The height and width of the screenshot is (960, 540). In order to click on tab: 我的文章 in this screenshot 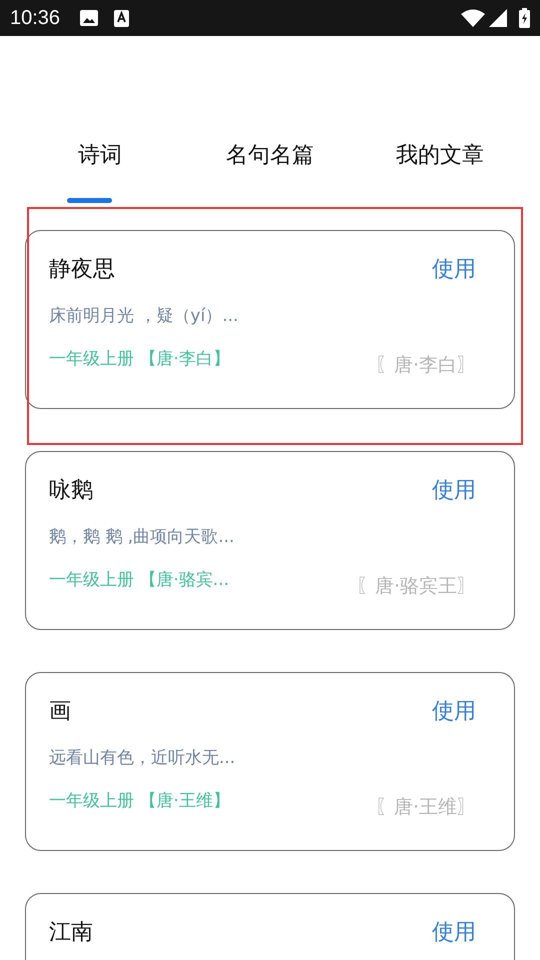, I will do `click(440, 171)`.